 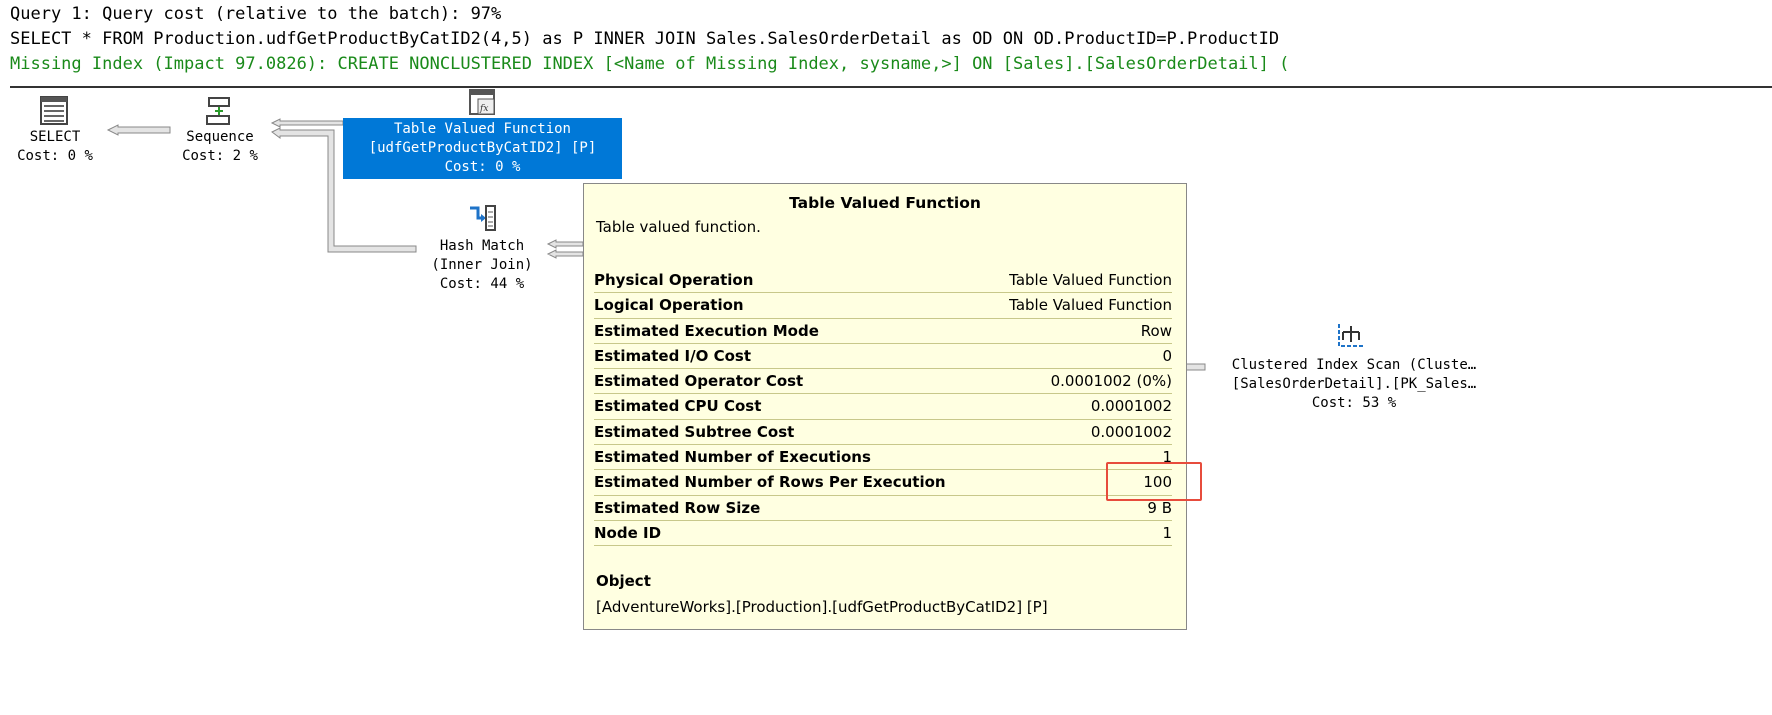 I want to click on clustered-index-scan-icon, so click(x=1352, y=336).